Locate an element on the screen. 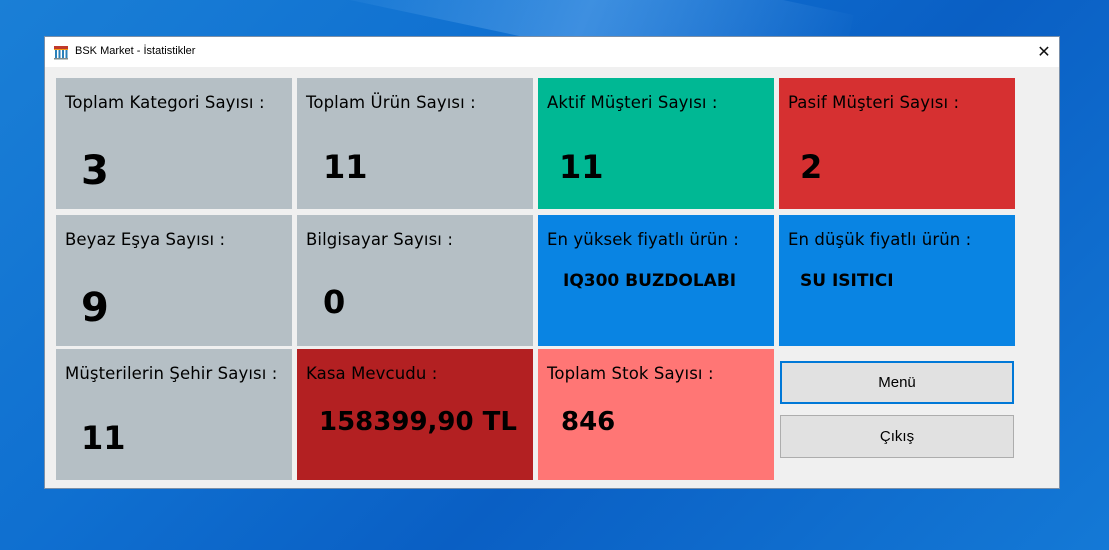 This screenshot has width=1109, height=550. tile-label: Müşterilerin Şehir Sayısı : is located at coordinates (171, 373).